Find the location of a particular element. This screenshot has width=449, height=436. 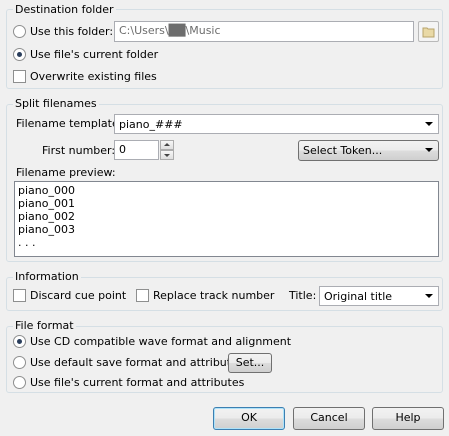

folder-path-text: C:\Users\██\Music is located at coordinates (170, 30).